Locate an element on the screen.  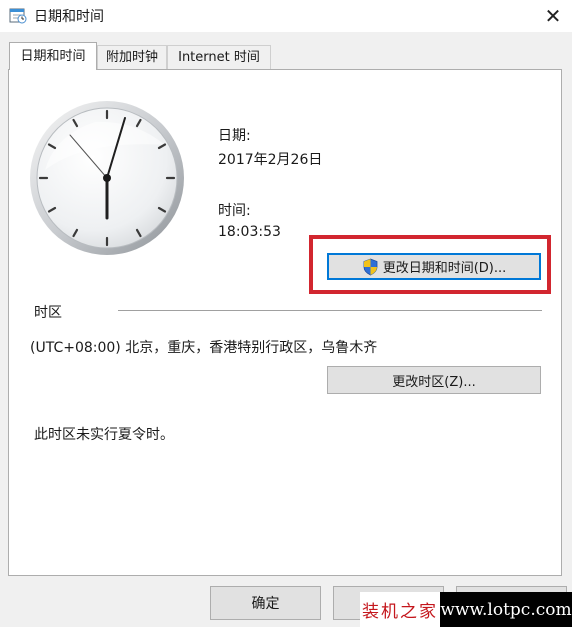
watermark: 装机之家 www.lotpc.com is located at coordinates (466, 609).